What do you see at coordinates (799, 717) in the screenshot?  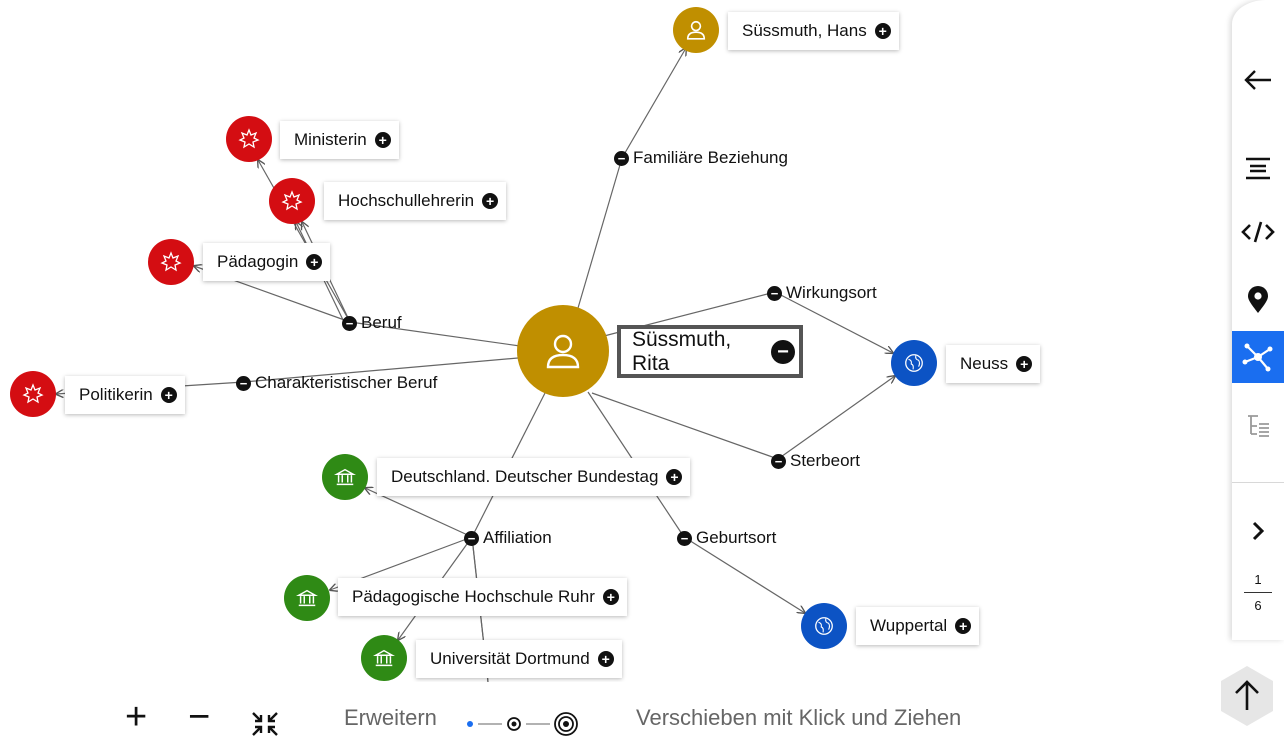 I see `pan-hint: Verschieben mit Klick und Ziehen` at bounding box center [799, 717].